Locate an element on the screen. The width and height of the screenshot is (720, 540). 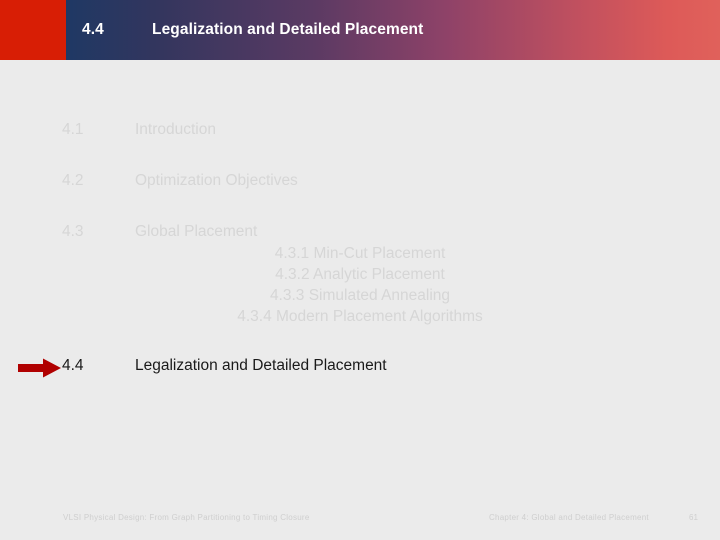
slide-header: 4.4 Legalization and Detailed Placement is located at coordinates (360, 30).